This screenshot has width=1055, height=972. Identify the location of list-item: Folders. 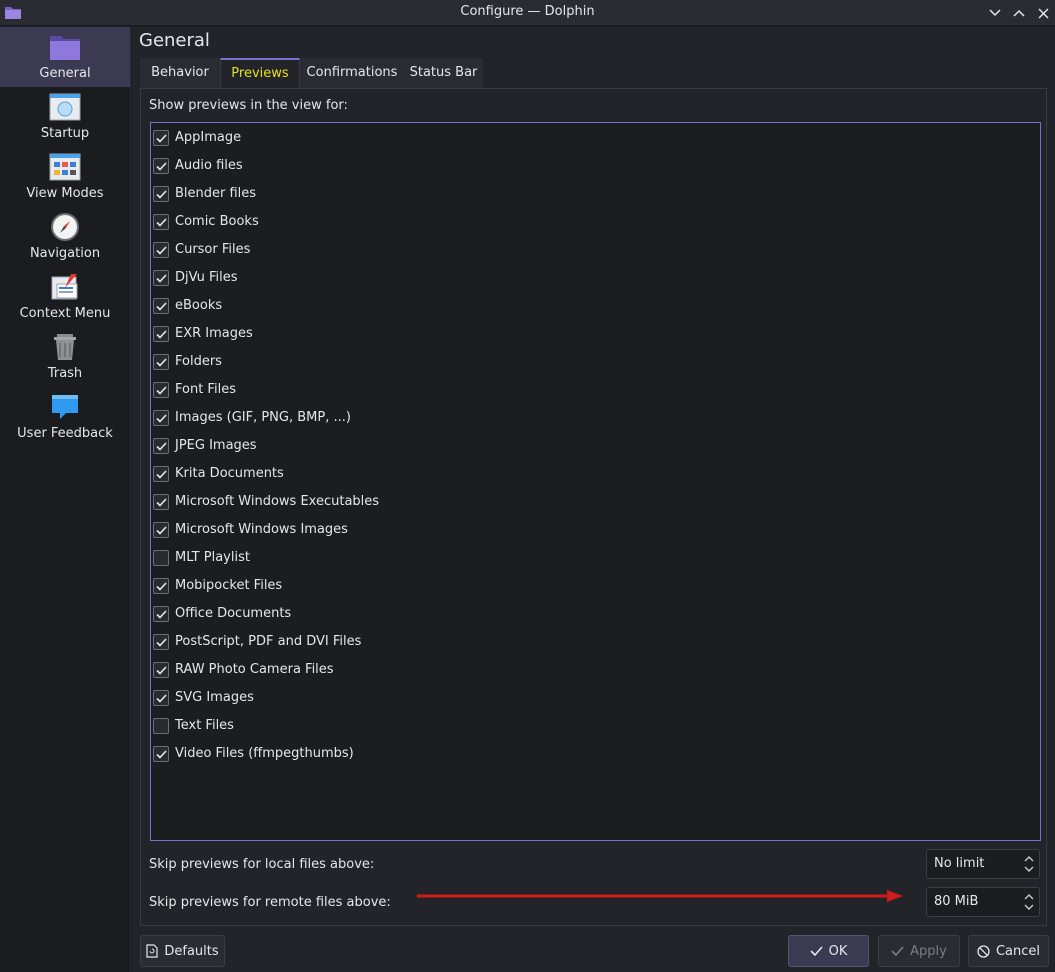
(453, 363).